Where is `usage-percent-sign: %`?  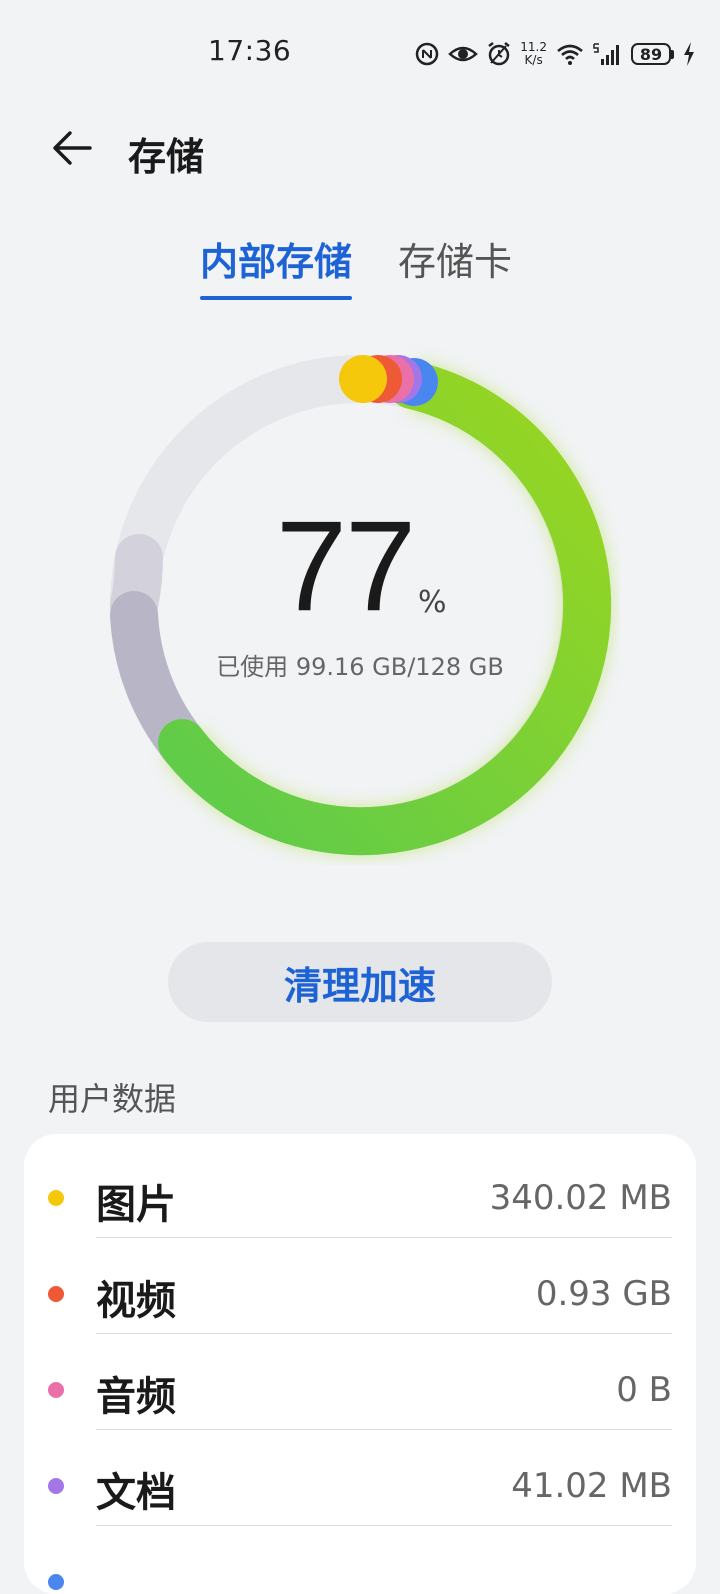 usage-percent-sign: % is located at coordinates (432, 602).